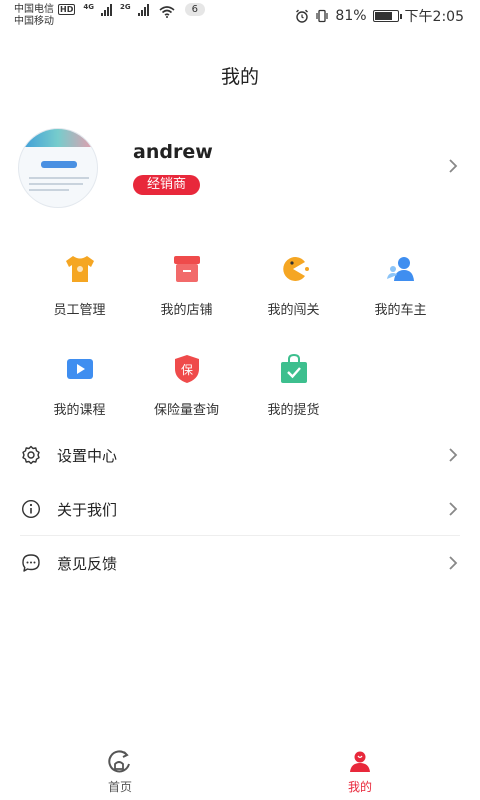  I want to click on grid-item-store: 我的店铺, so click(186, 285).